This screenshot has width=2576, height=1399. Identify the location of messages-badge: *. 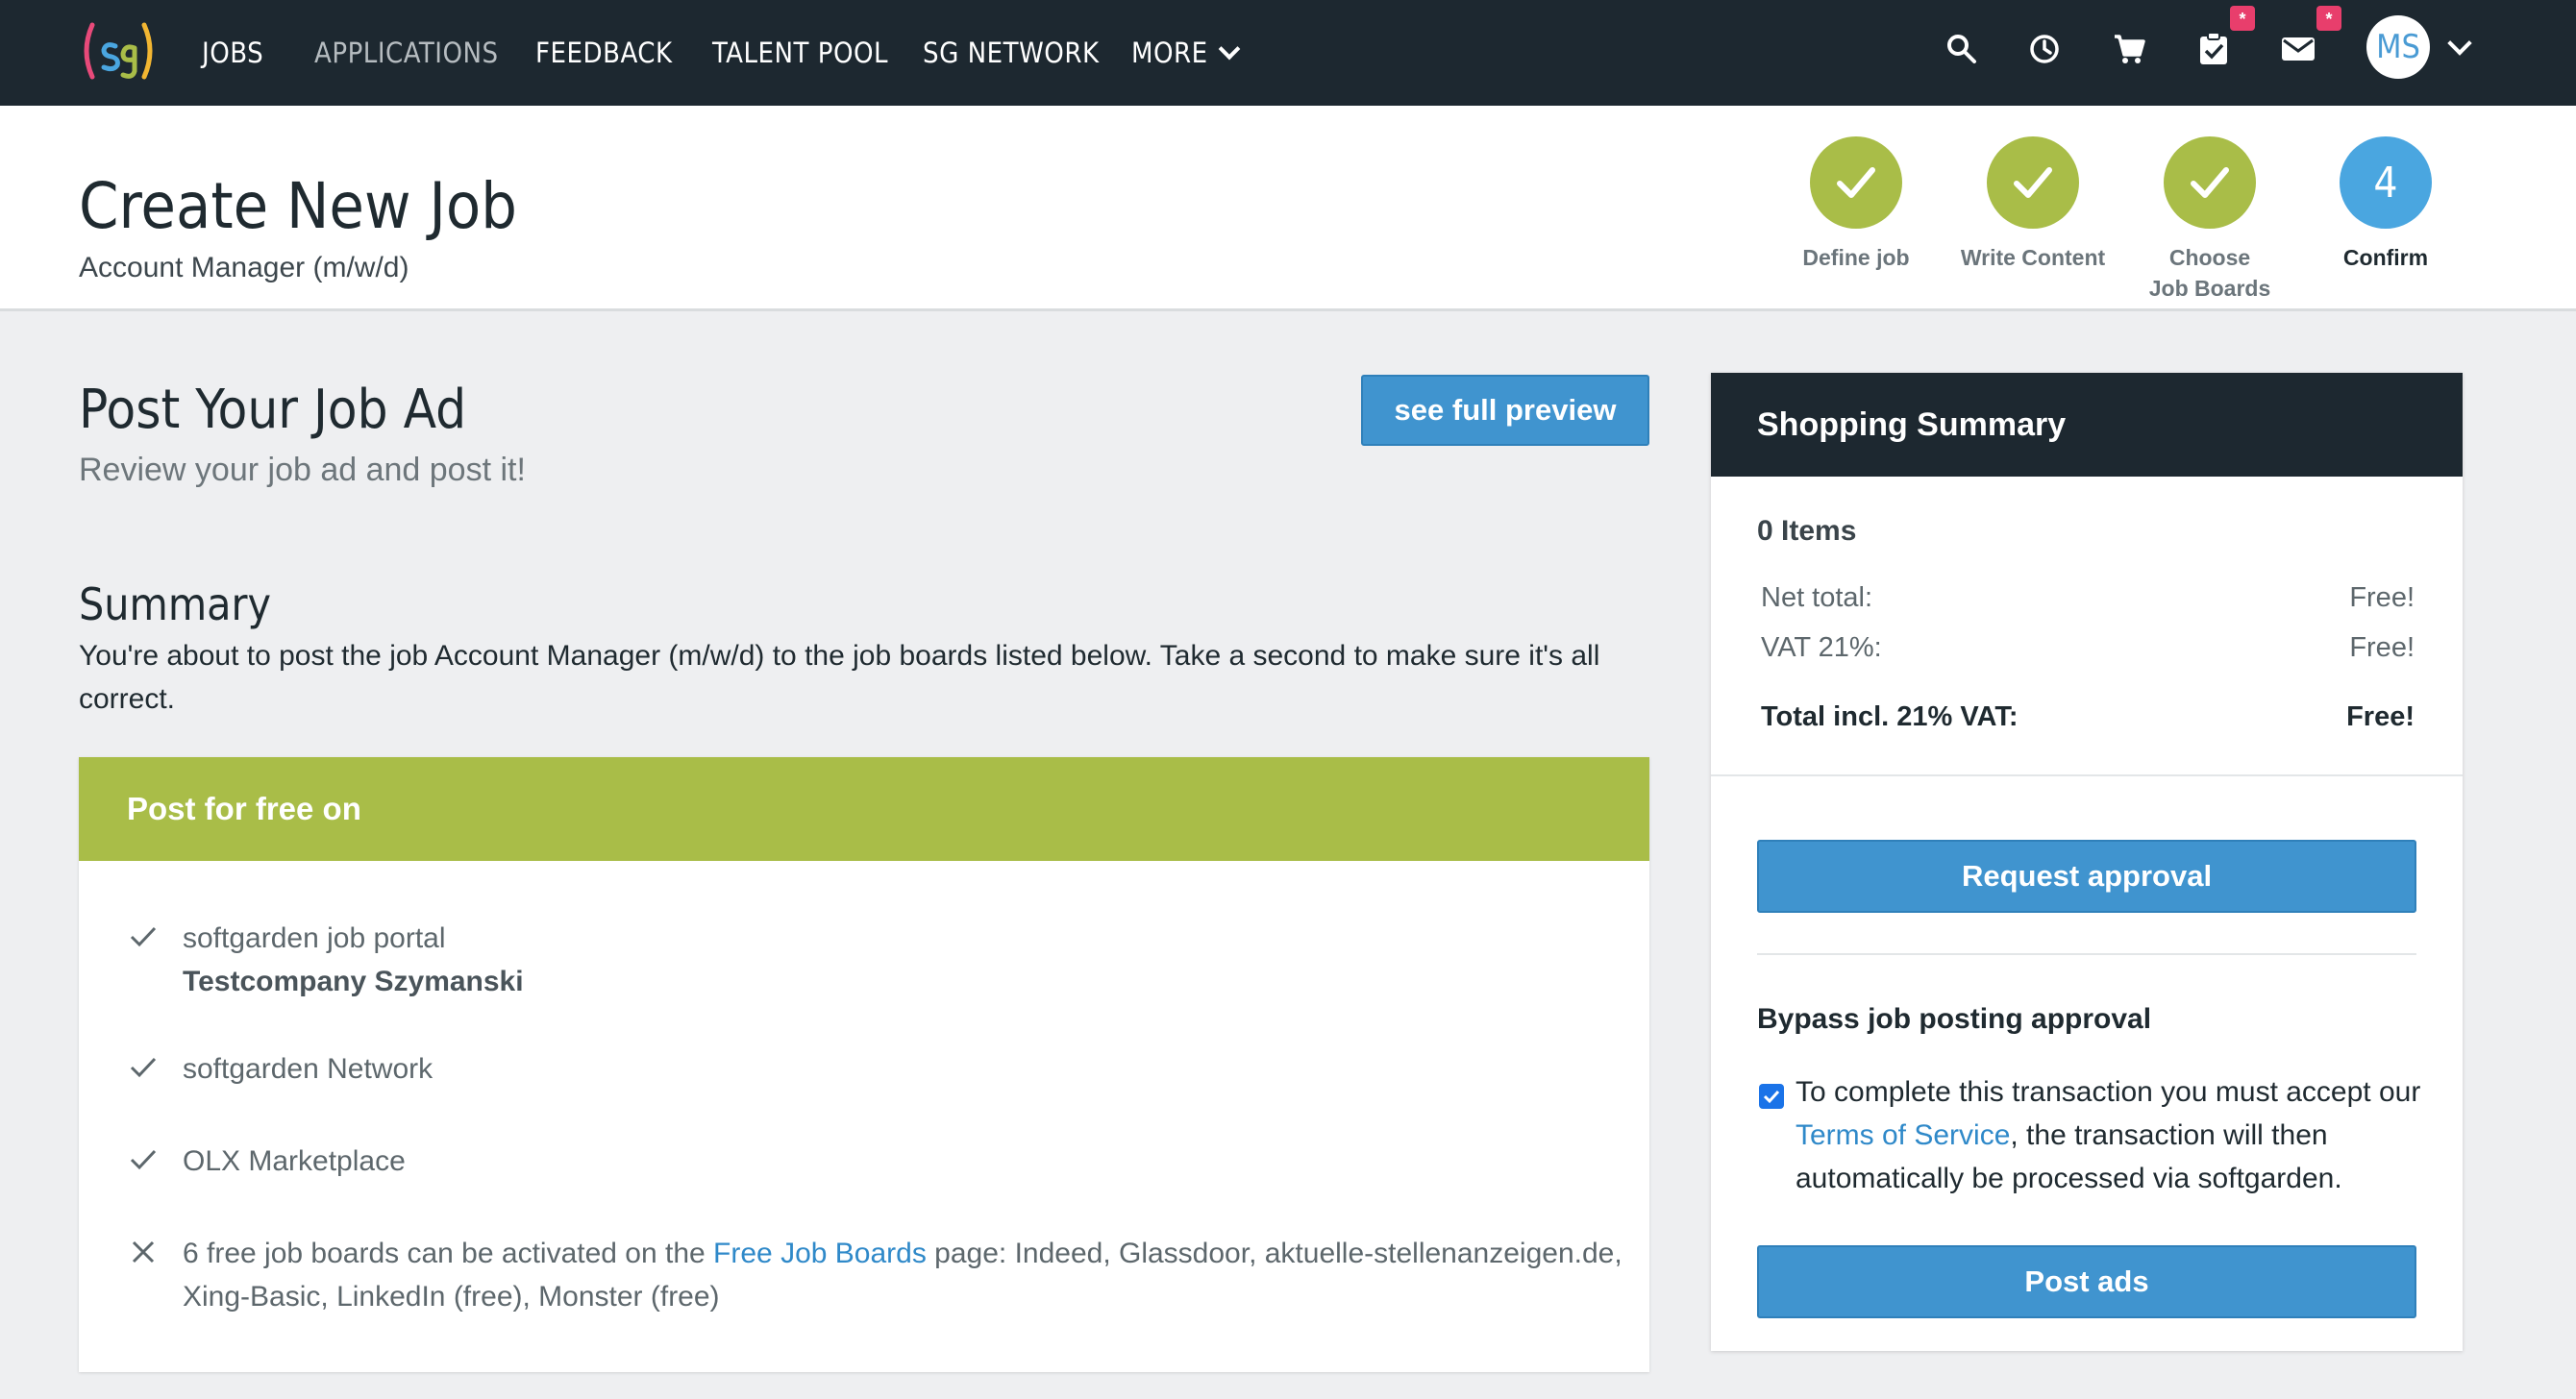
(2328, 18).